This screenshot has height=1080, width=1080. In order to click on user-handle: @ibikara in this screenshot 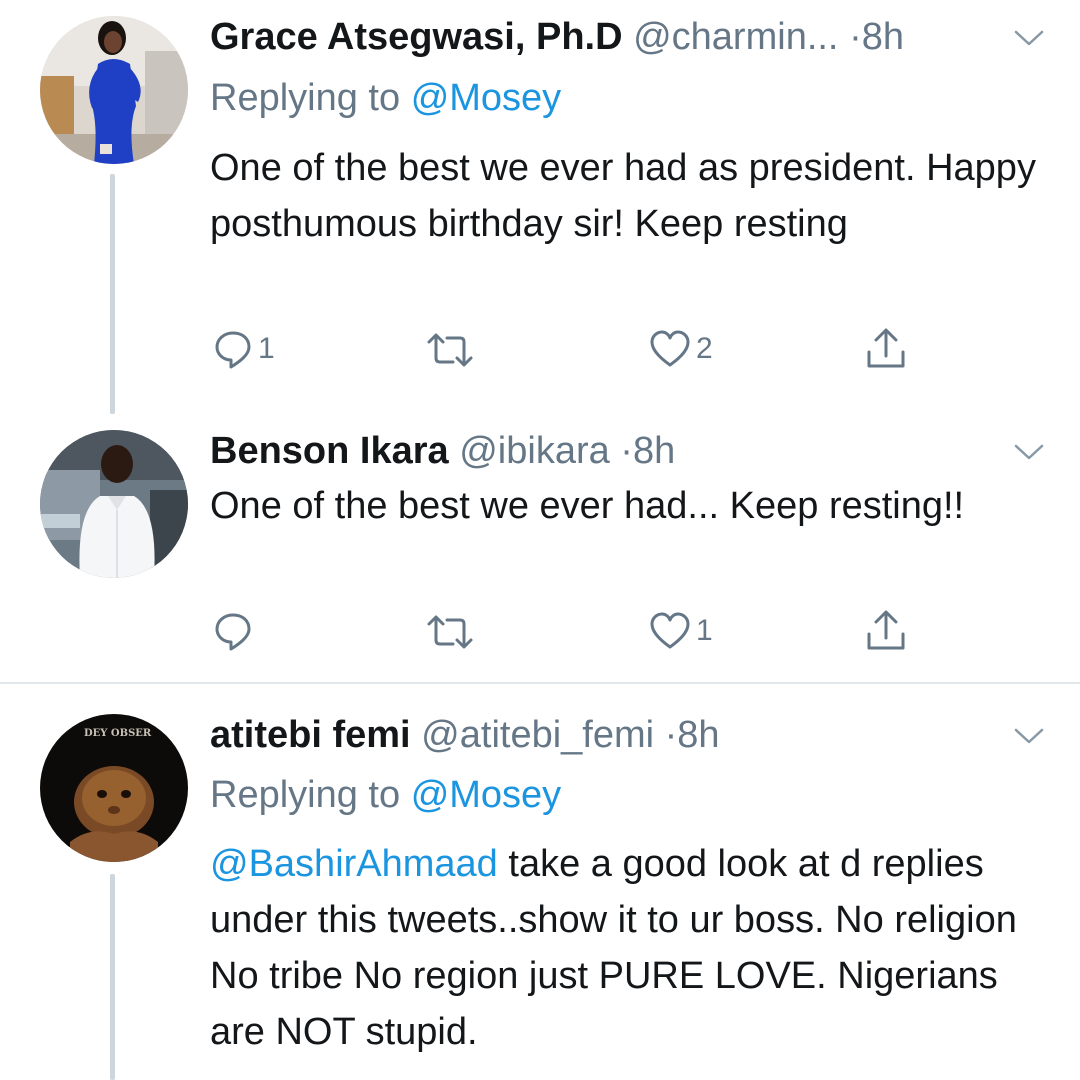, I will do `click(534, 451)`.